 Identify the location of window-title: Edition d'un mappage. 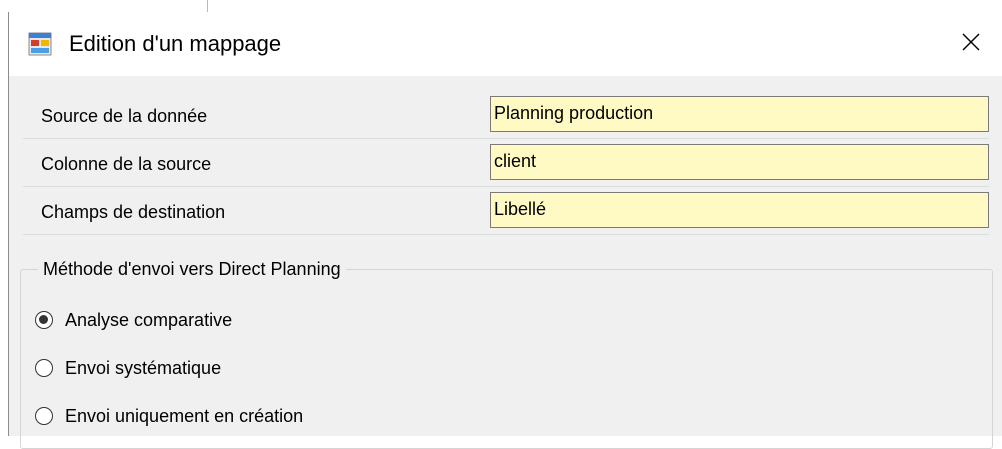
(175, 43).